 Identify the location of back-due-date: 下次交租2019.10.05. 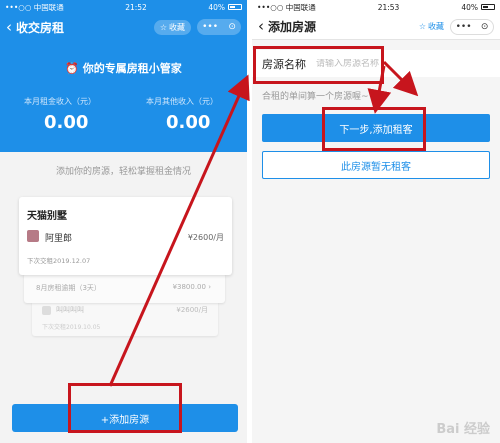
(71, 327).